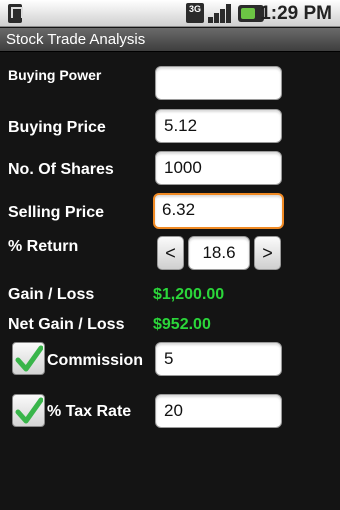 The width and height of the screenshot is (340, 510). What do you see at coordinates (57, 127) in the screenshot?
I see `buying-price-label: Buying Price` at bounding box center [57, 127].